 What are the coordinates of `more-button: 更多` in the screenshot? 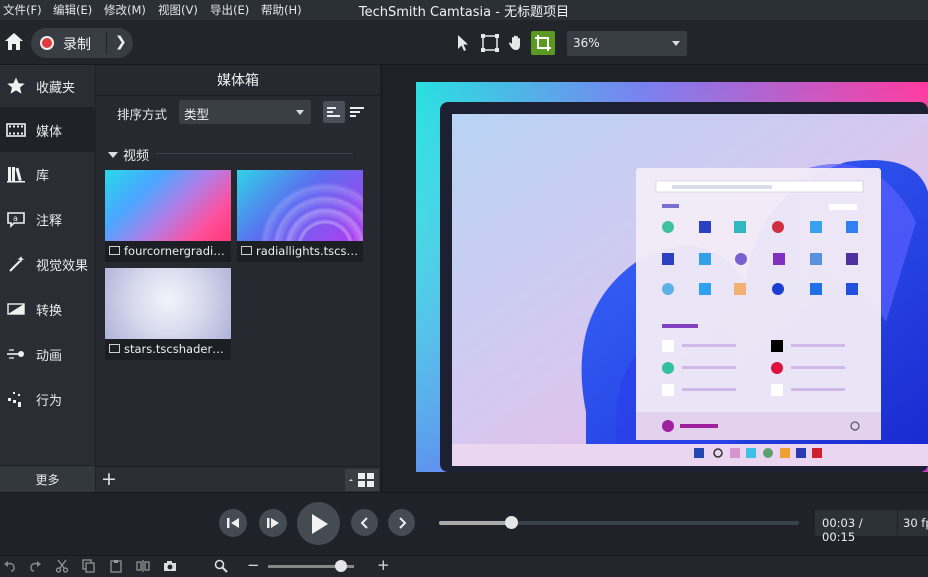 It's located at (47, 479).